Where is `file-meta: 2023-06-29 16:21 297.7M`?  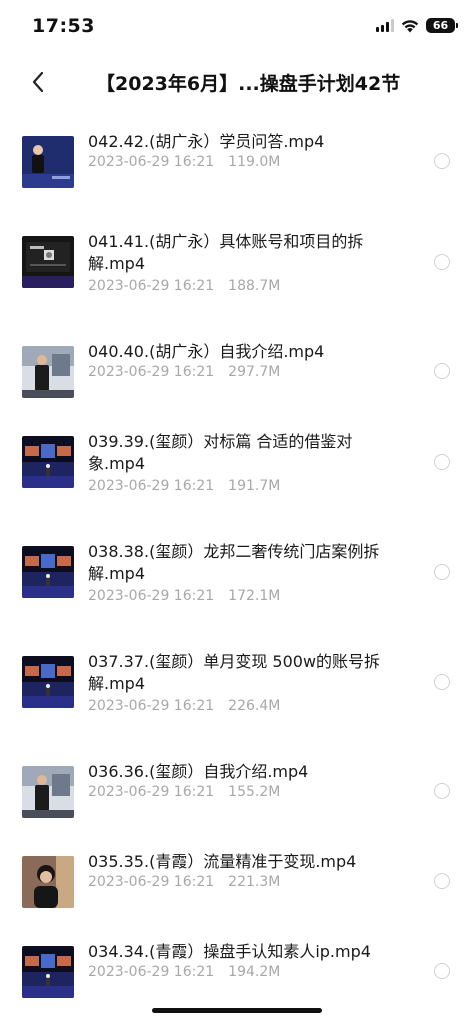 file-meta: 2023-06-29 16:21 297.7M is located at coordinates (184, 372).